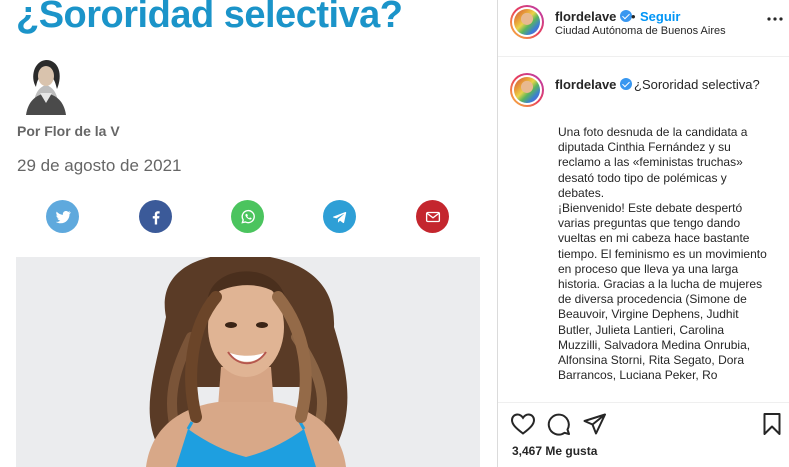 This screenshot has height=467, width=789. I want to click on caption-username: flordelave, so click(594, 84).